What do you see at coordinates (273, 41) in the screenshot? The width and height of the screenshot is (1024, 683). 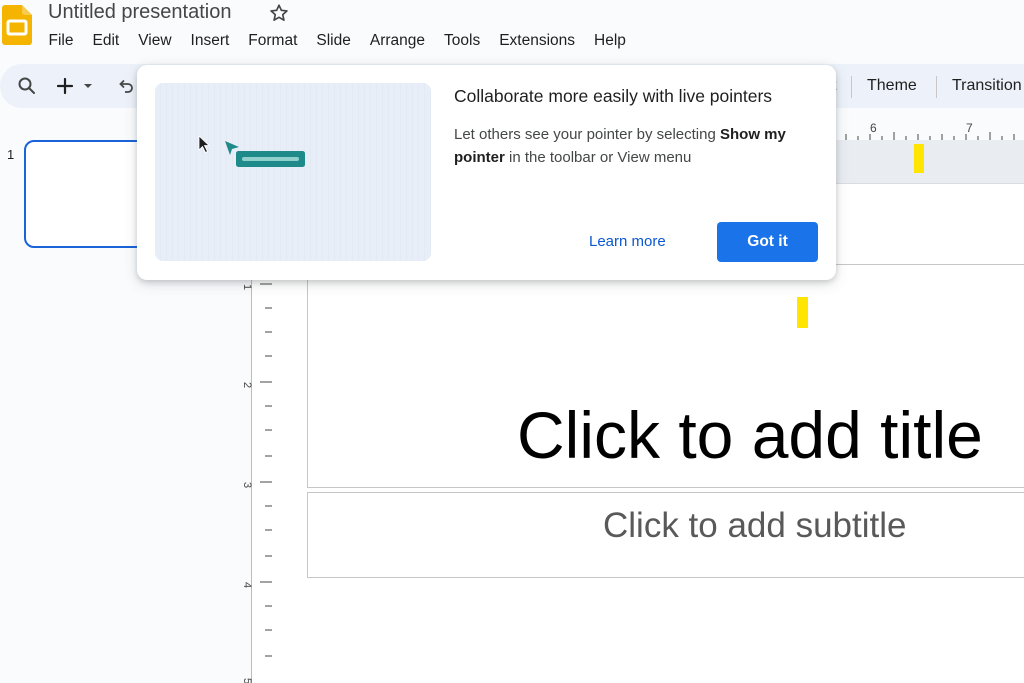 I see `menu-format: Format` at bounding box center [273, 41].